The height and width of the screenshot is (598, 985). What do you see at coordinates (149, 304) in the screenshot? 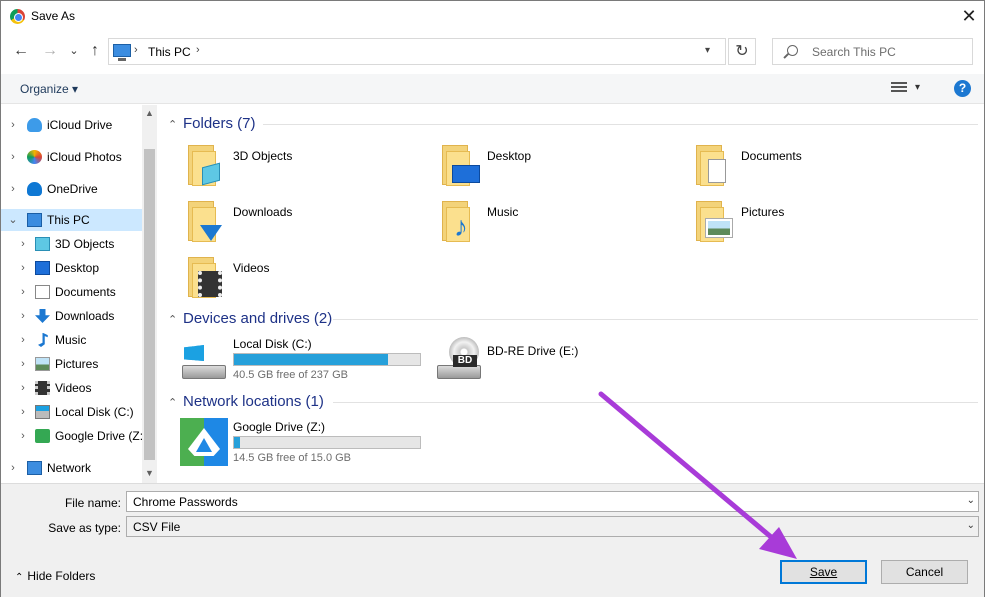
I see `scroll-thumb` at bounding box center [149, 304].